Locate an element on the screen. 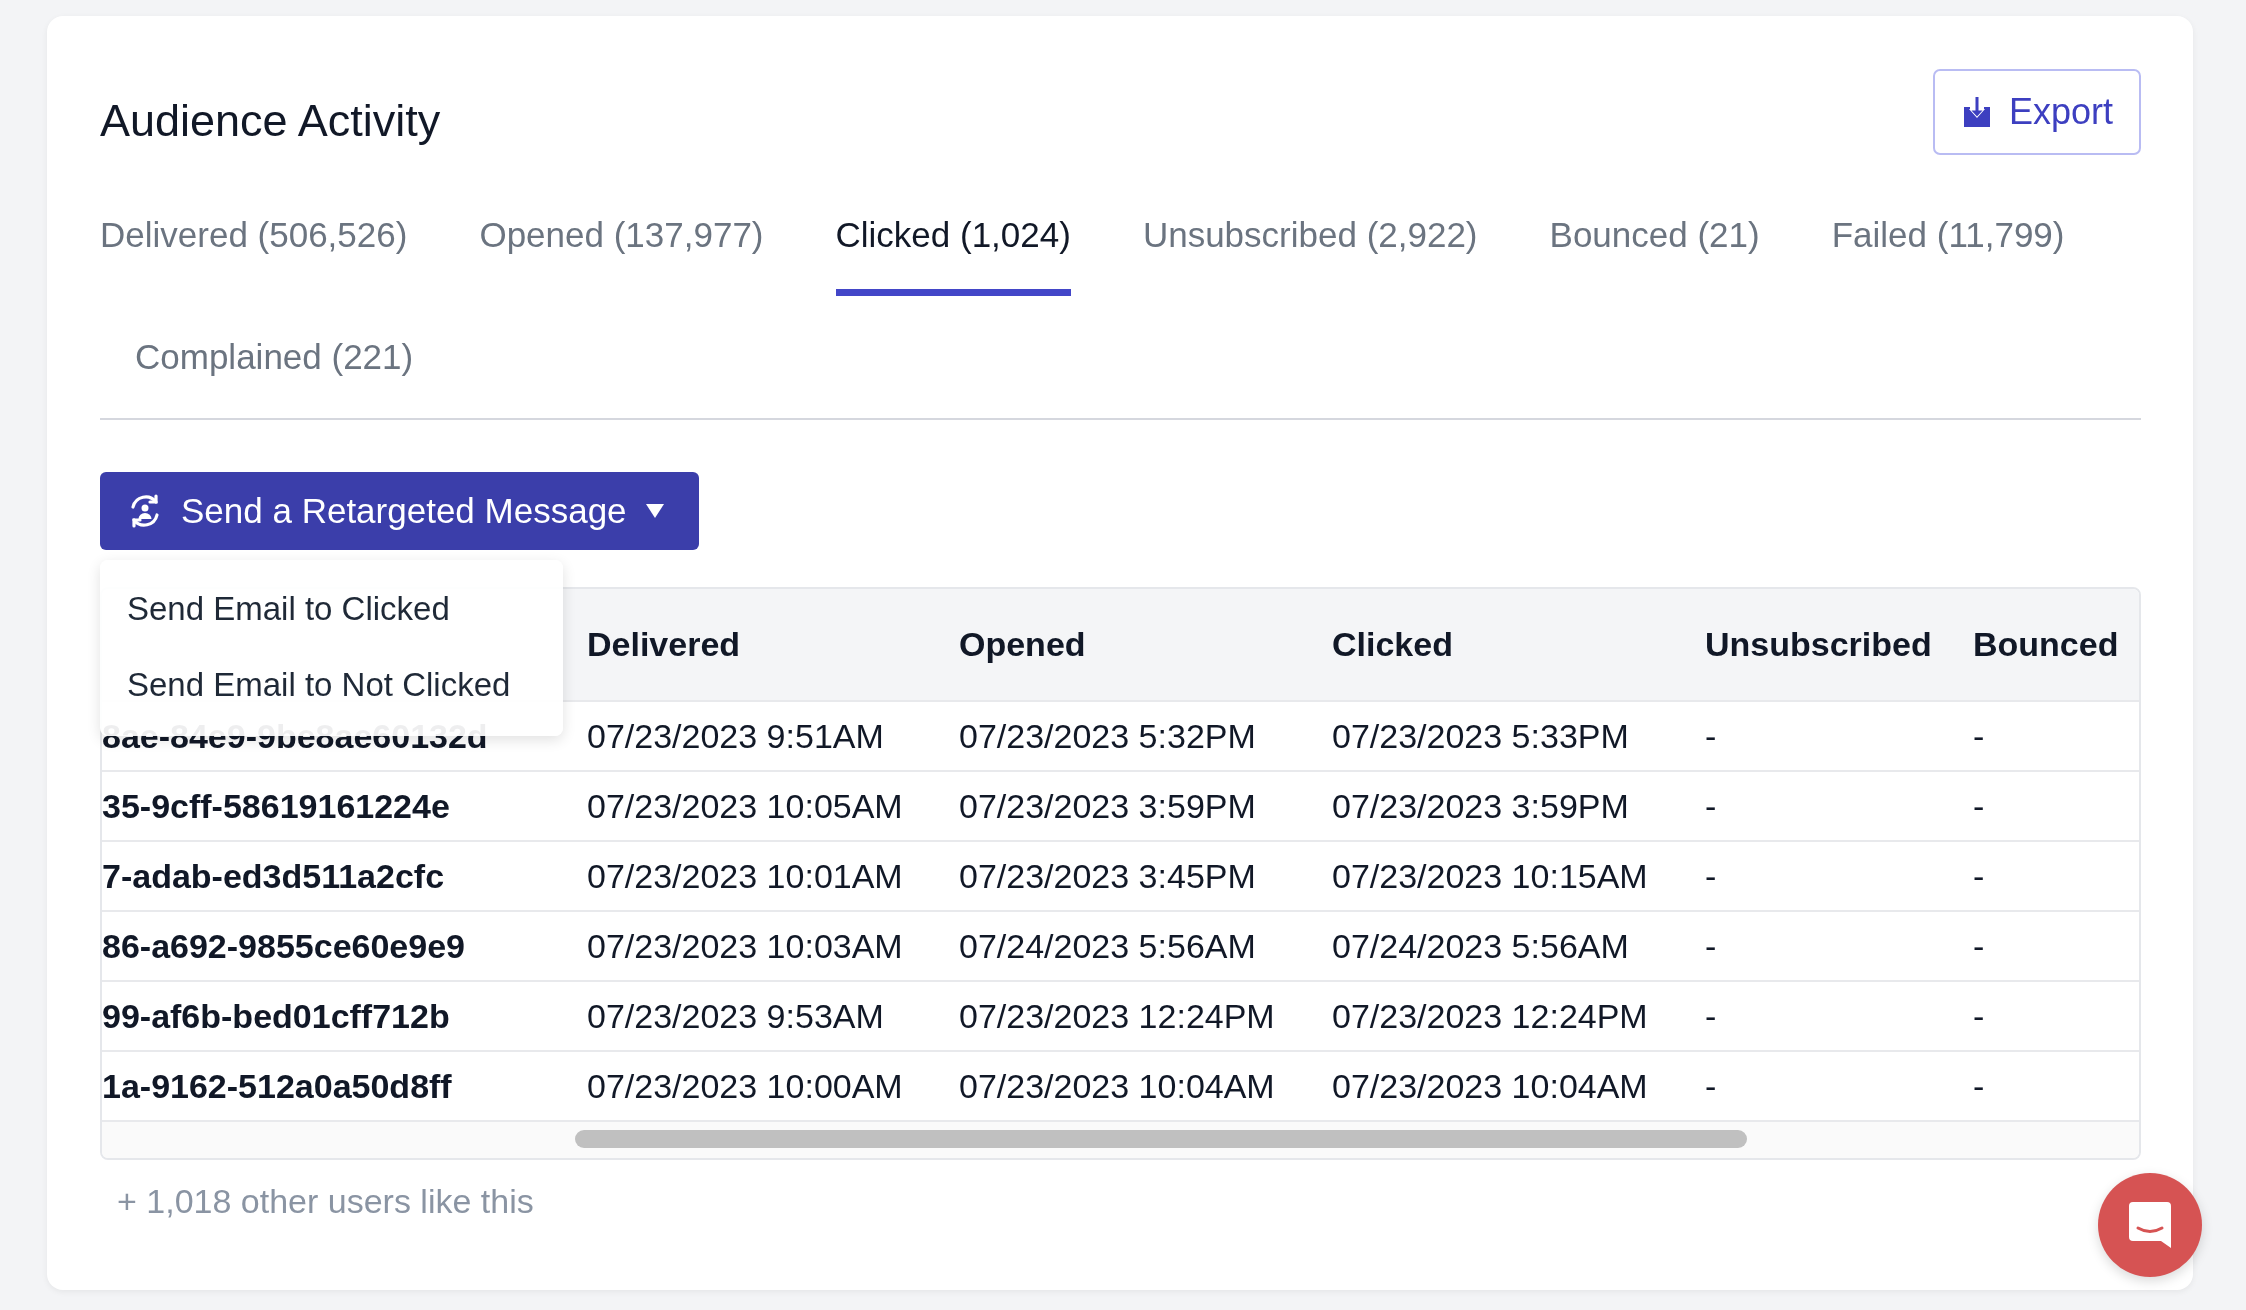 This screenshot has width=2246, height=1310. table-cell-text: 07/23/2023 9:51AM is located at coordinates (735, 736).